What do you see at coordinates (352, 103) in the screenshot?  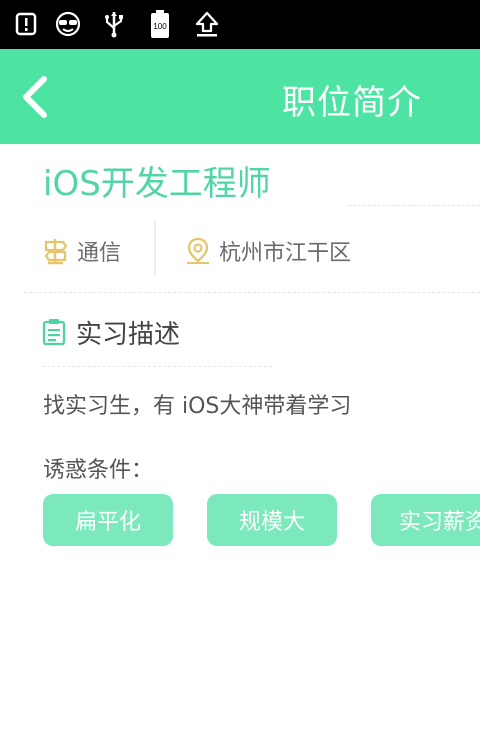 I see `page-title: 职位简介` at bounding box center [352, 103].